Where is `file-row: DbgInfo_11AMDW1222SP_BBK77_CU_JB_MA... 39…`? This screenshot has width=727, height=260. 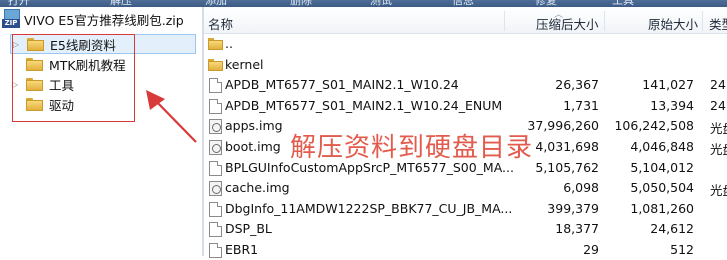
file-row: DbgInfo_11AMDW1222SP_BBK77_CU_JB_MA... 39… is located at coordinates (465, 209).